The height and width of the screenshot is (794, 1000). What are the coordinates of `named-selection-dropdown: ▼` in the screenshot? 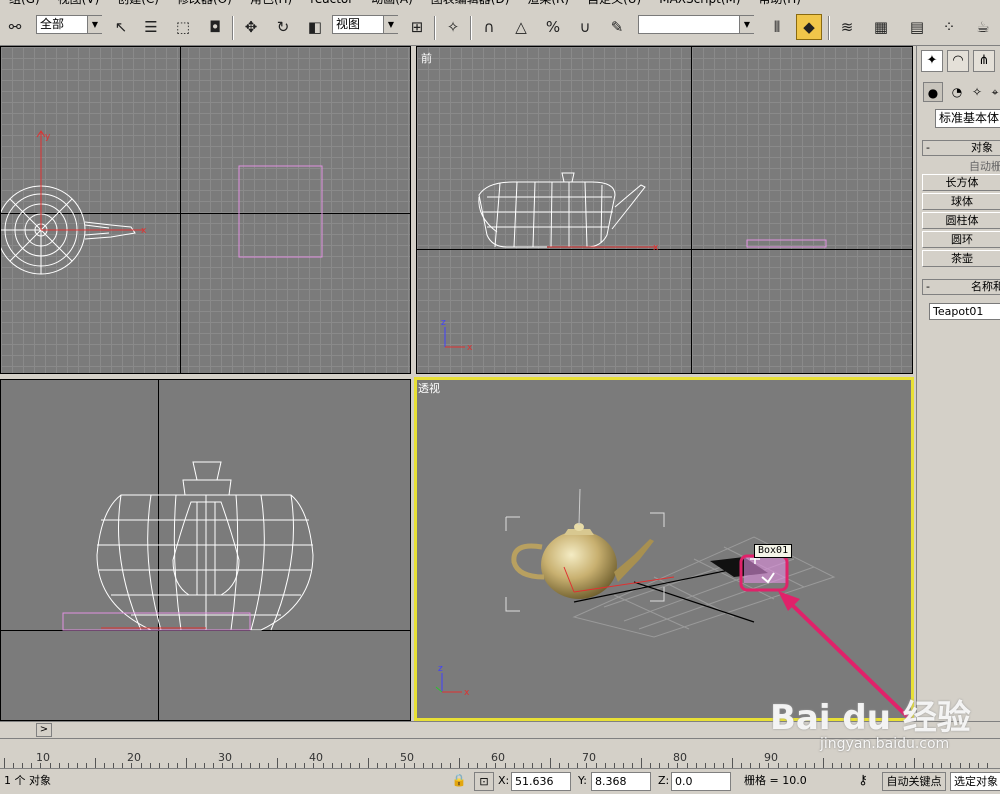 It's located at (696, 24).